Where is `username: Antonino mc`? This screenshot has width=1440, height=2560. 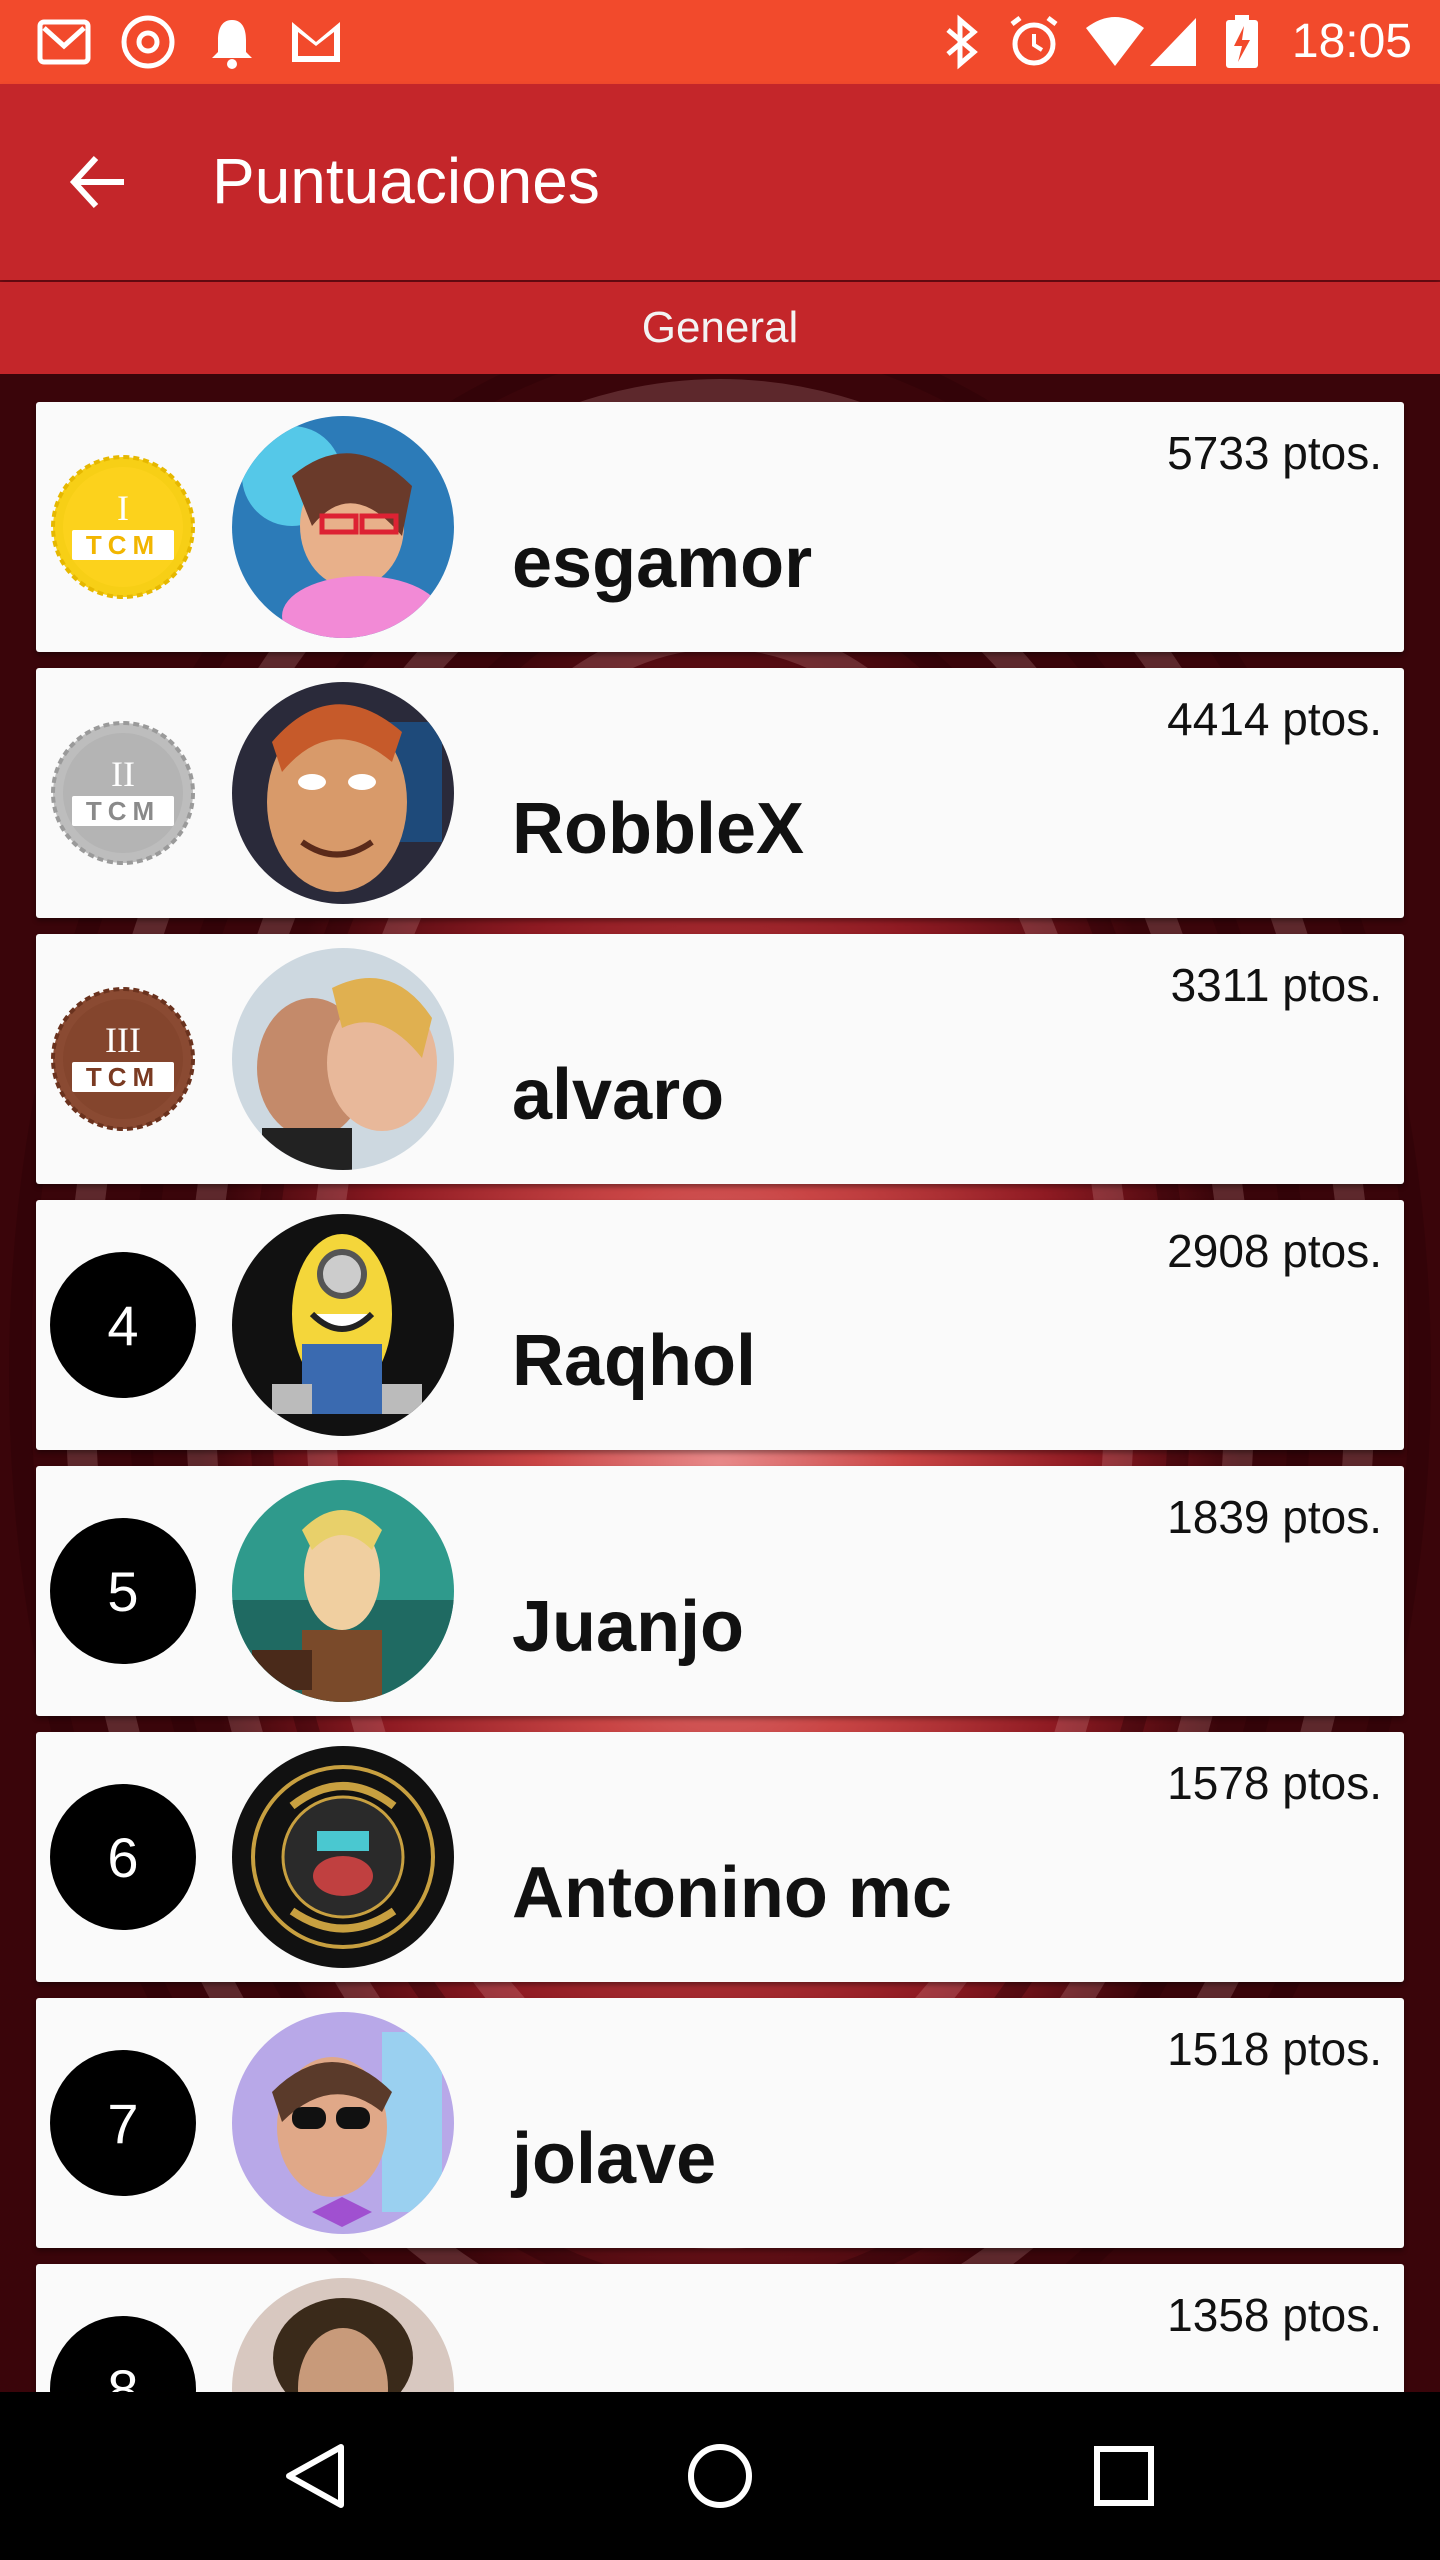
username: Antonino mc is located at coordinates (732, 1893).